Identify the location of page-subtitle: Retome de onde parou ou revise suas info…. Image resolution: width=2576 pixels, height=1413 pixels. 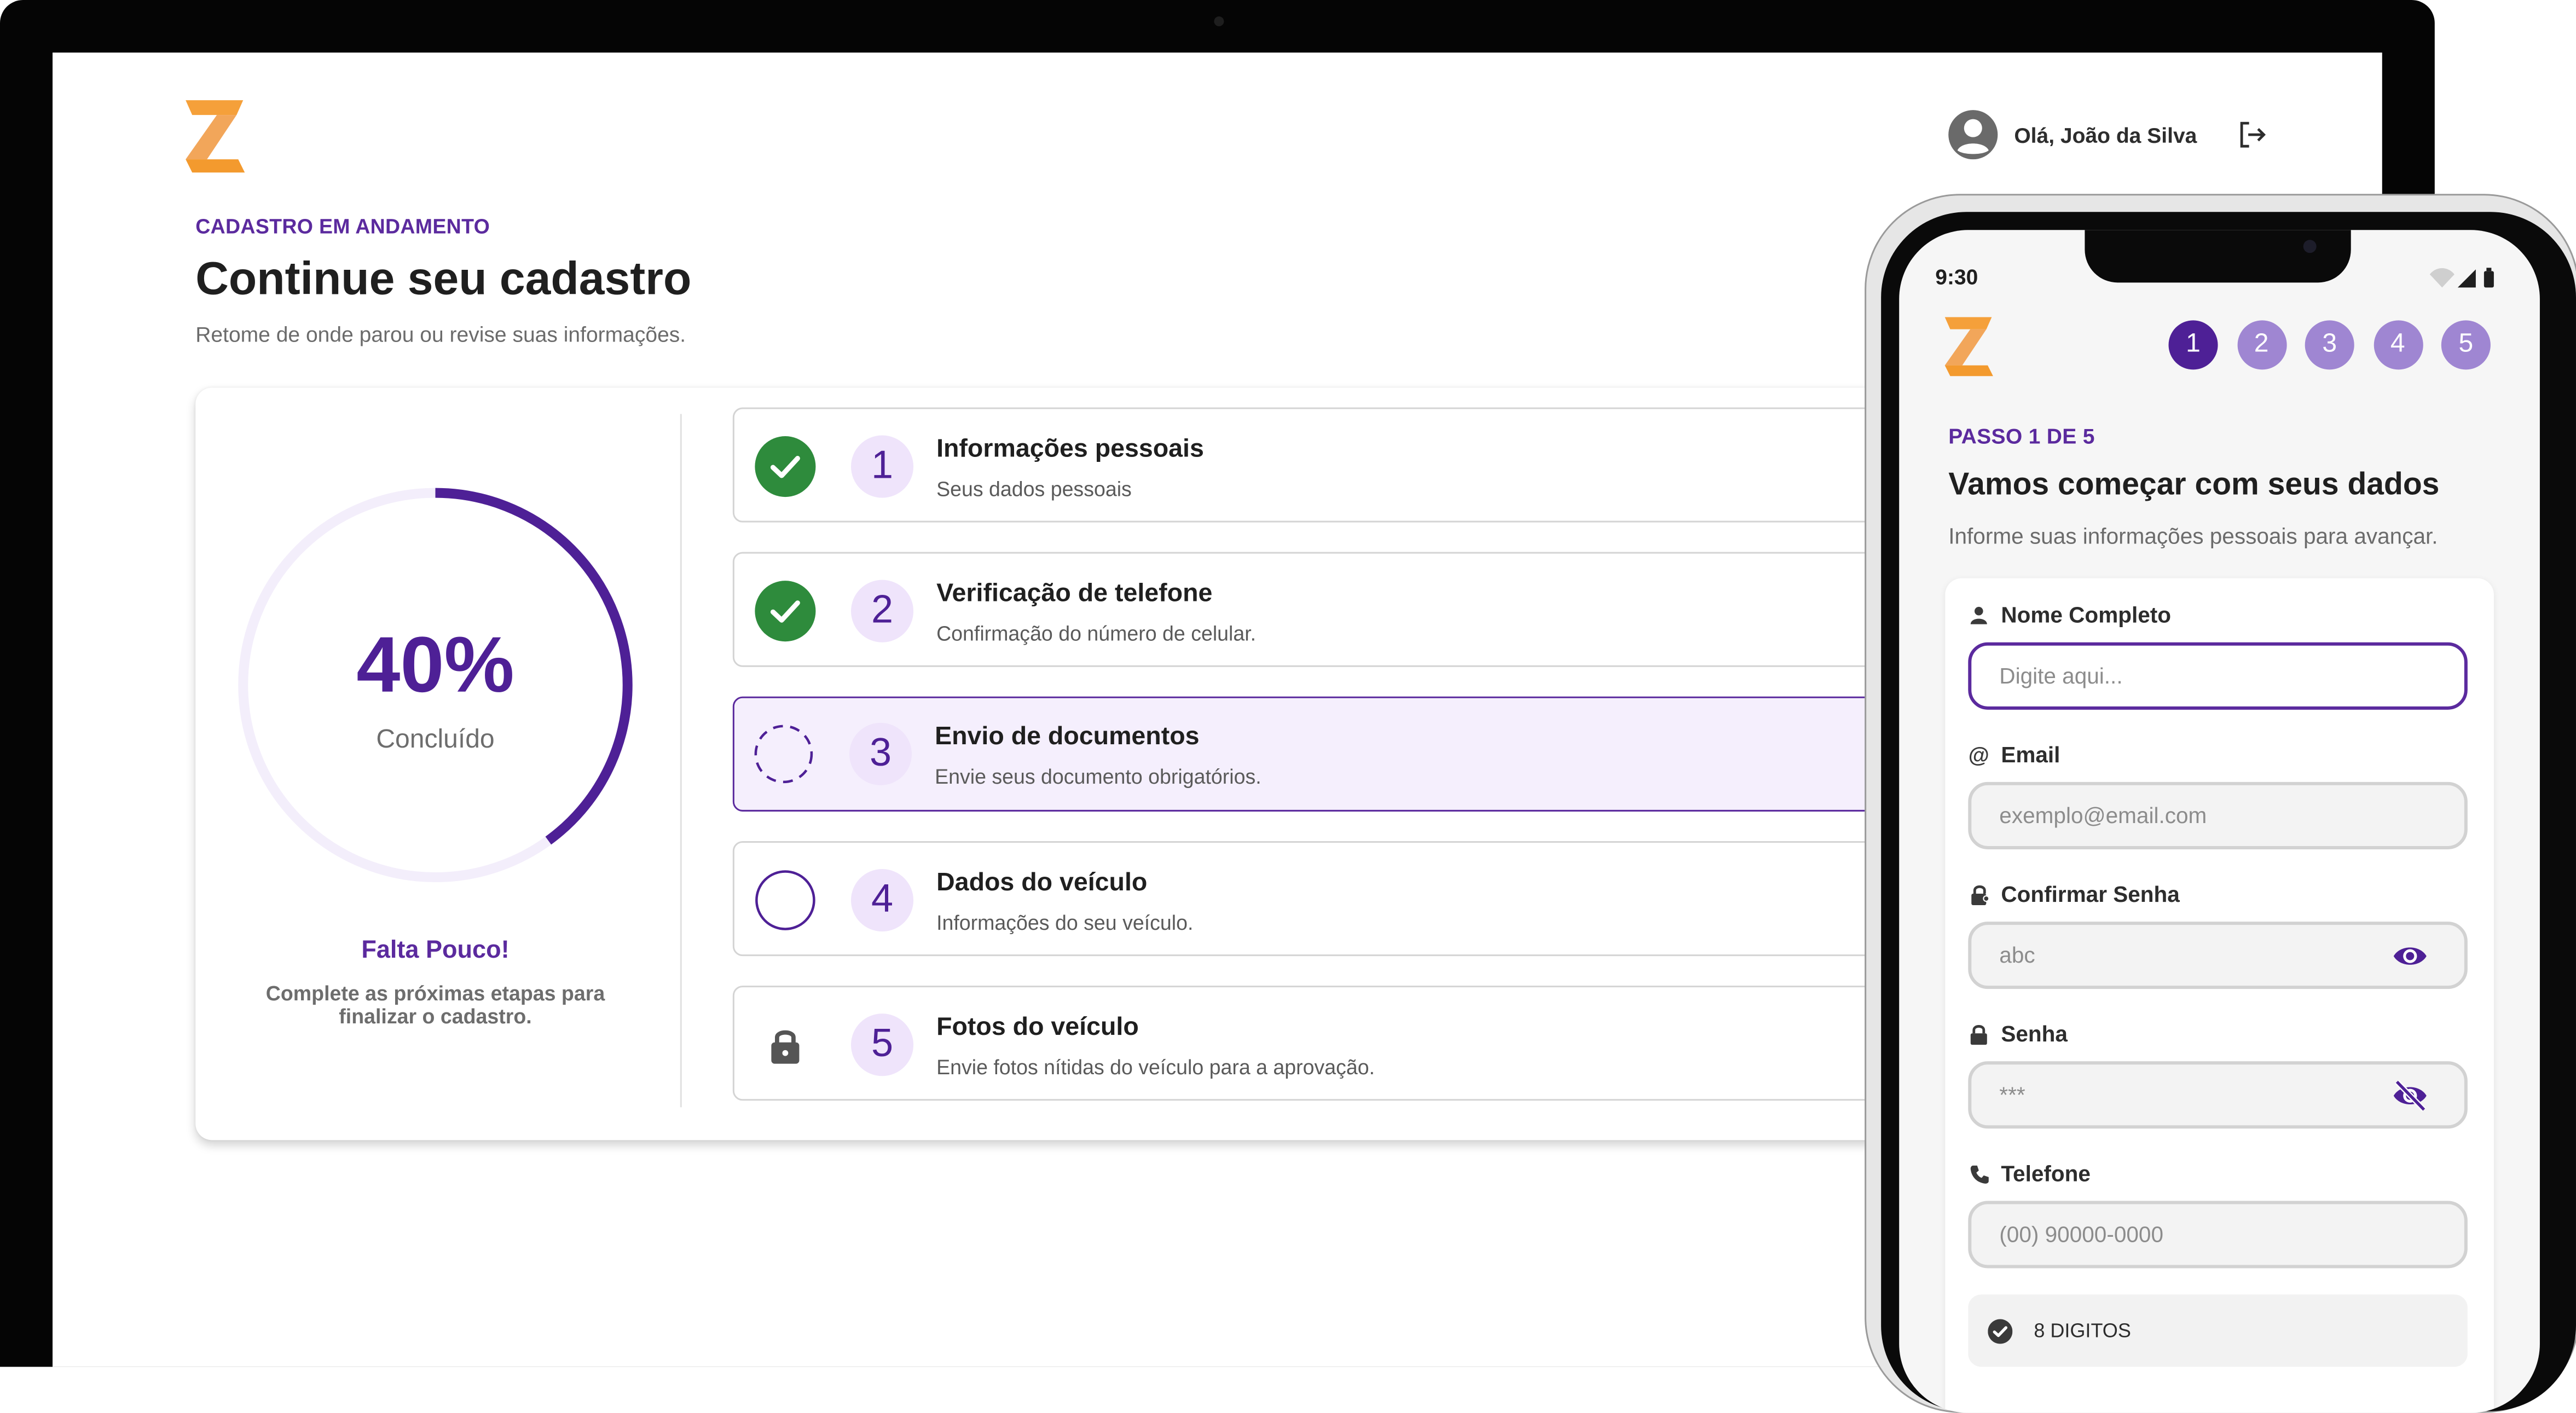
(440, 334).